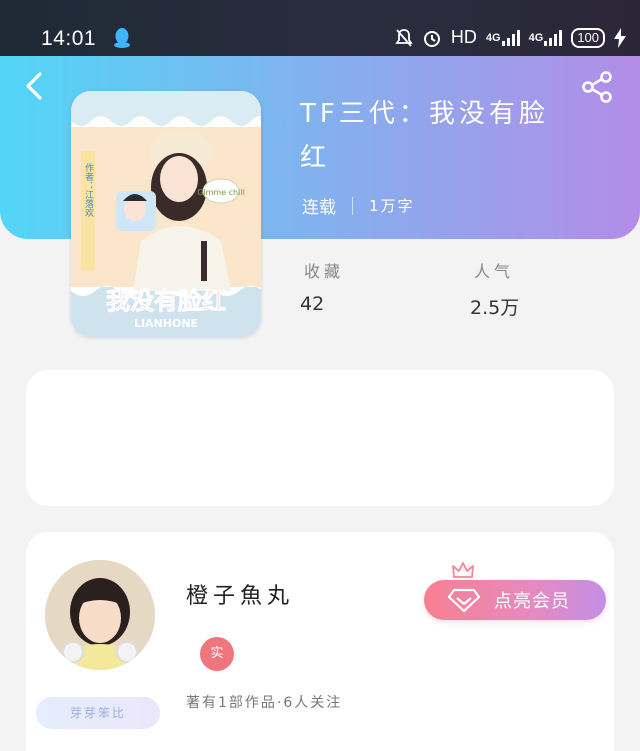 The width and height of the screenshot is (640, 751). Describe the element at coordinates (495, 308) in the screenshot. I see `popularity-value: 2.5万` at that location.